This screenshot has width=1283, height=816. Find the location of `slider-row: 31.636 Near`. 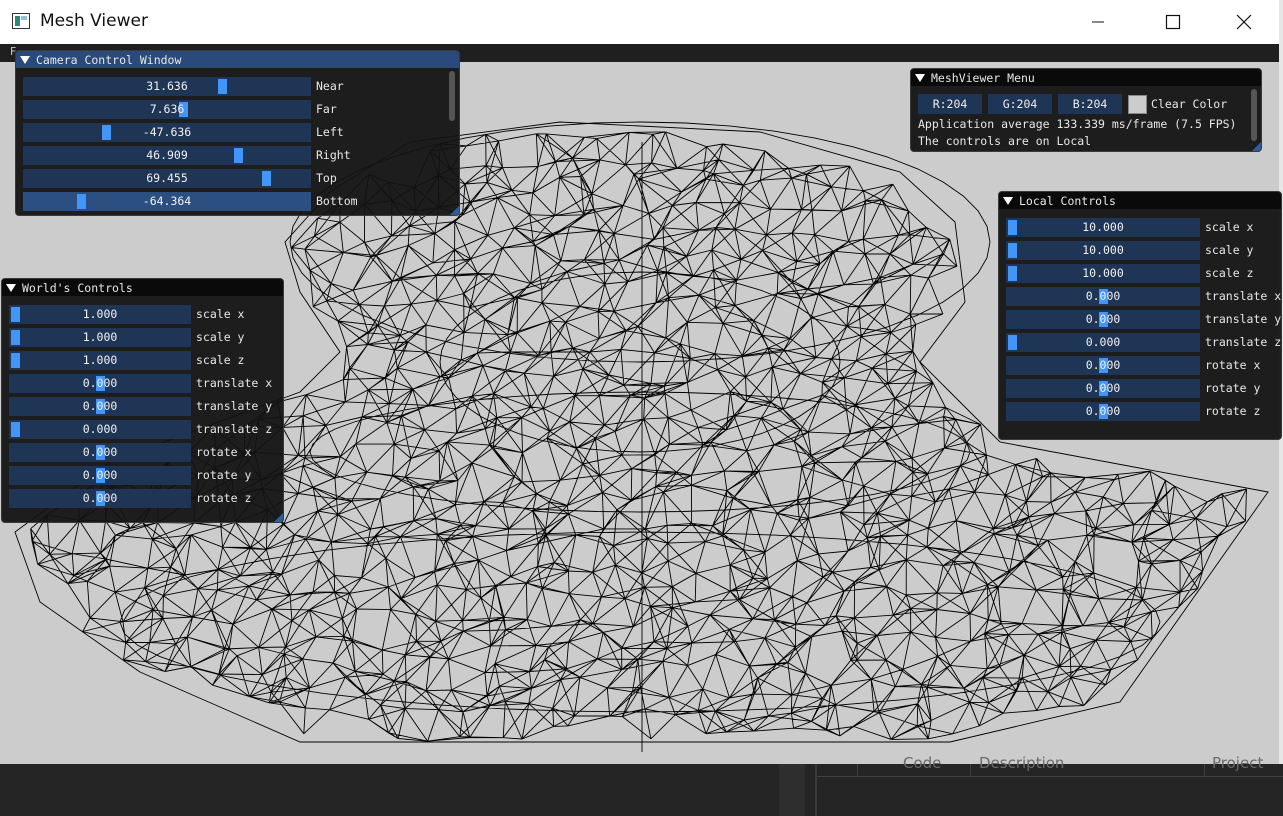

slider-row: 31.636 Near is located at coordinates (237, 86).